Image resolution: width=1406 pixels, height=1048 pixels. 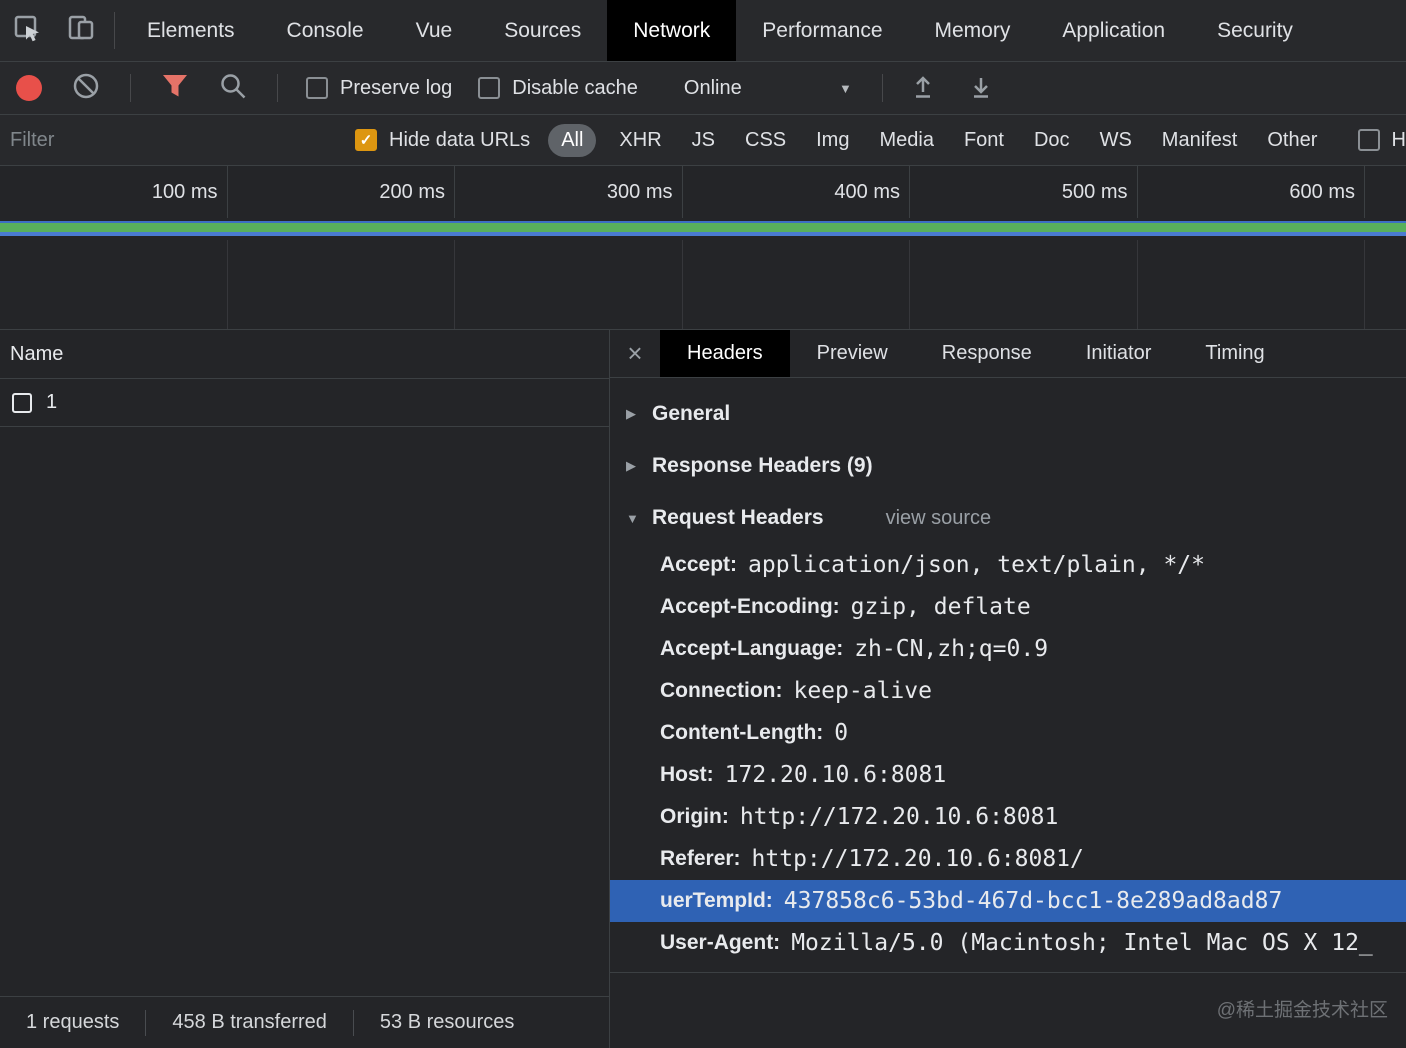 What do you see at coordinates (29, 88) in the screenshot?
I see `record-button` at bounding box center [29, 88].